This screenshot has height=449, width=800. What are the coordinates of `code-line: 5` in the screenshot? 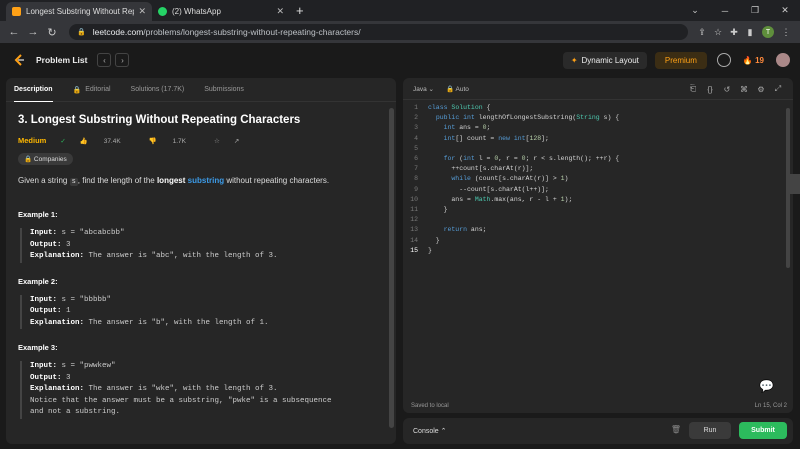 It's located at (598, 149).